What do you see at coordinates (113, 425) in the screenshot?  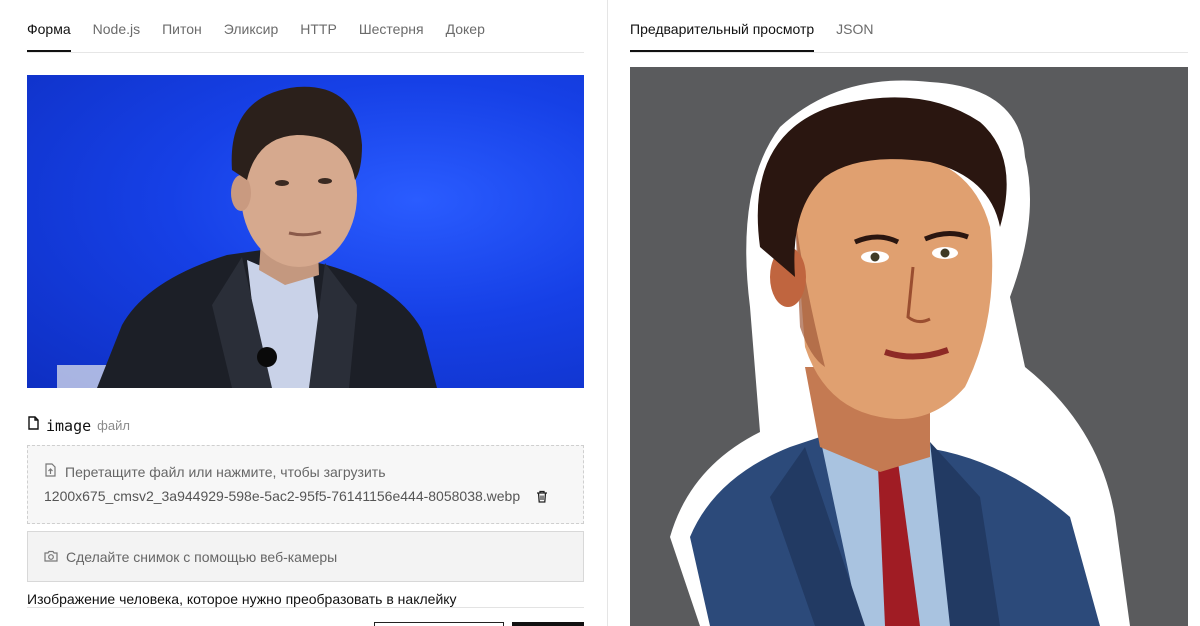 I see `field-type: файл` at bounding box center [113, 425].